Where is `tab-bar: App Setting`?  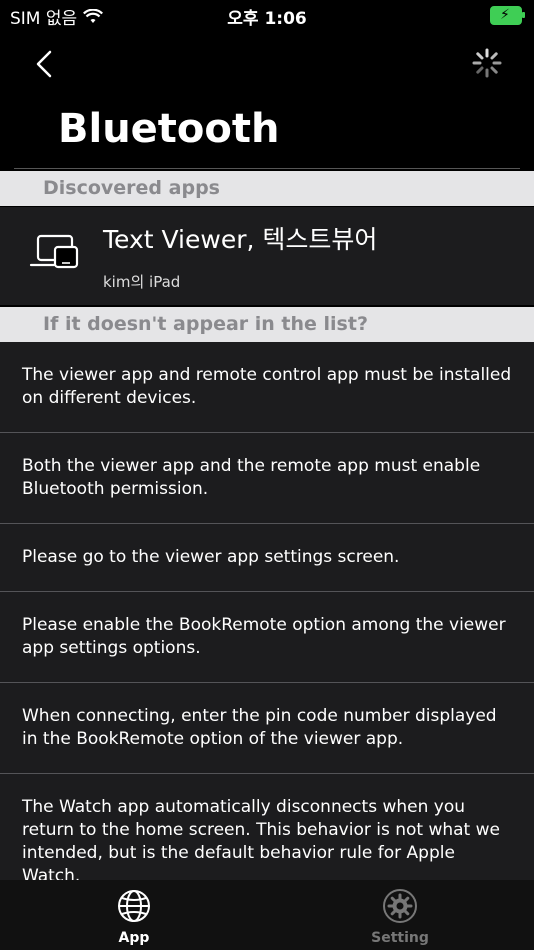 tab-bar: App Setting is located at coordinates (267, 915).